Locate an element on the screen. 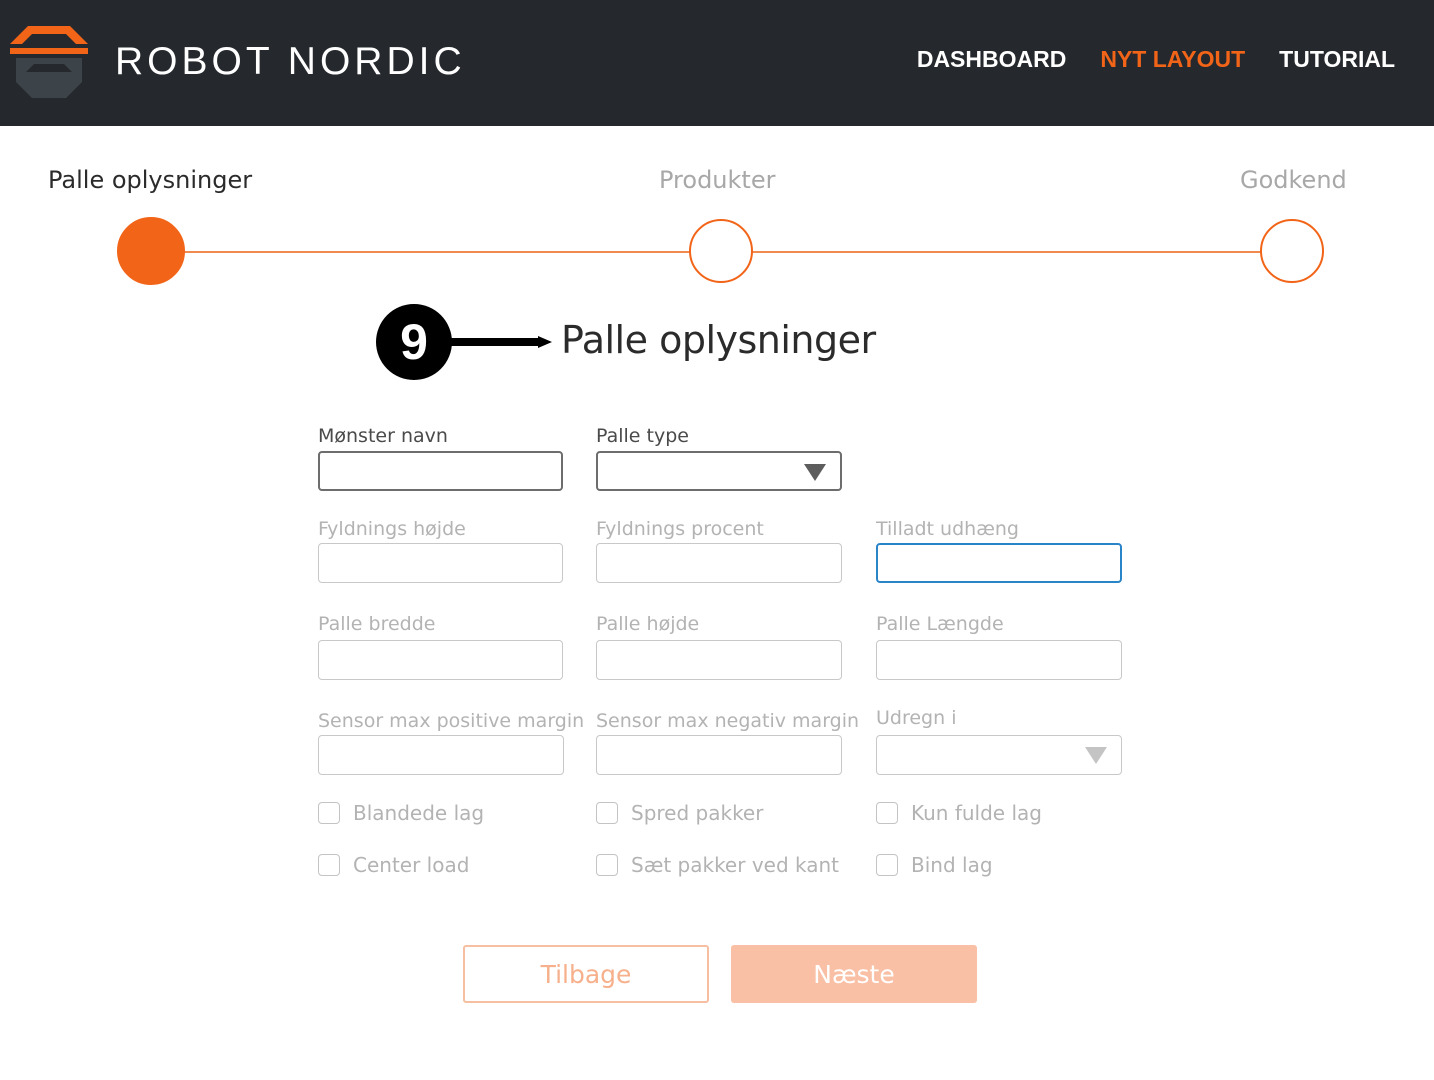  pallet-length-input is located at coordinates (999, 660).